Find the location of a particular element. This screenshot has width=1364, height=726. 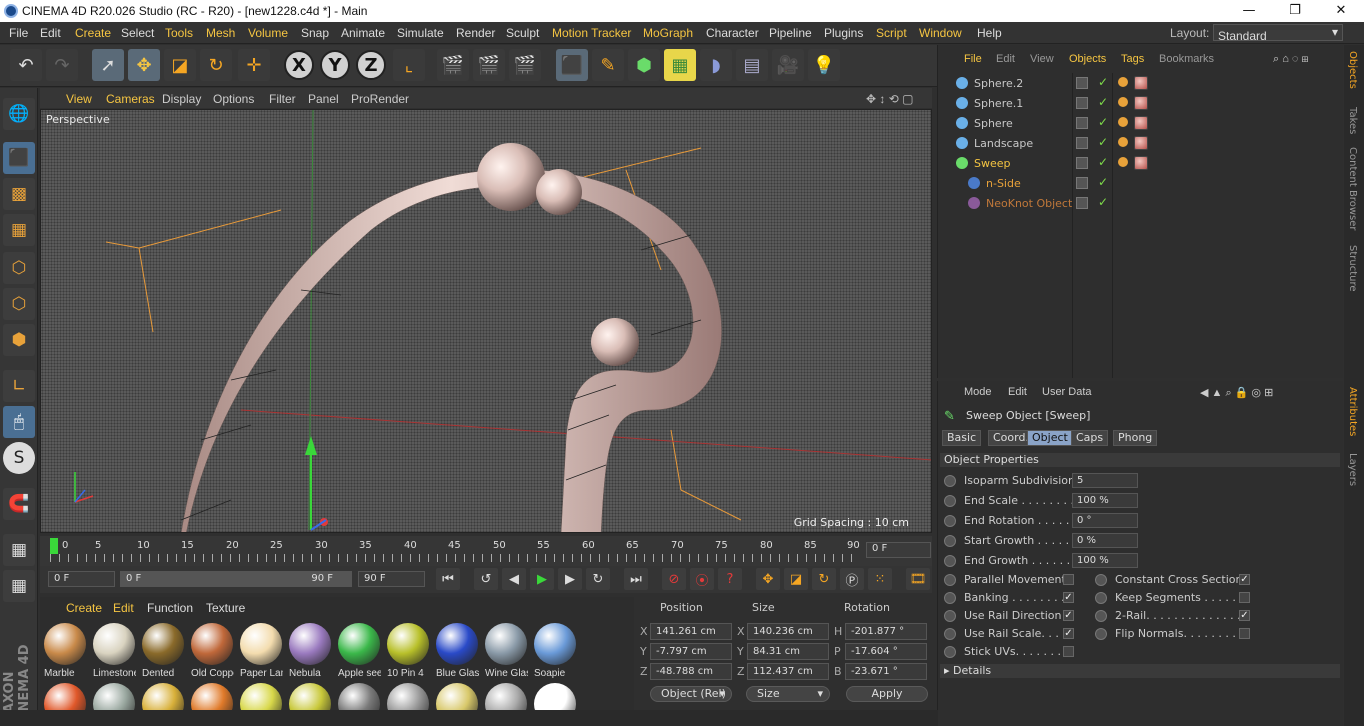

object-menu-bookmarks: Bookmarks is located at coordinates (1186, 59).